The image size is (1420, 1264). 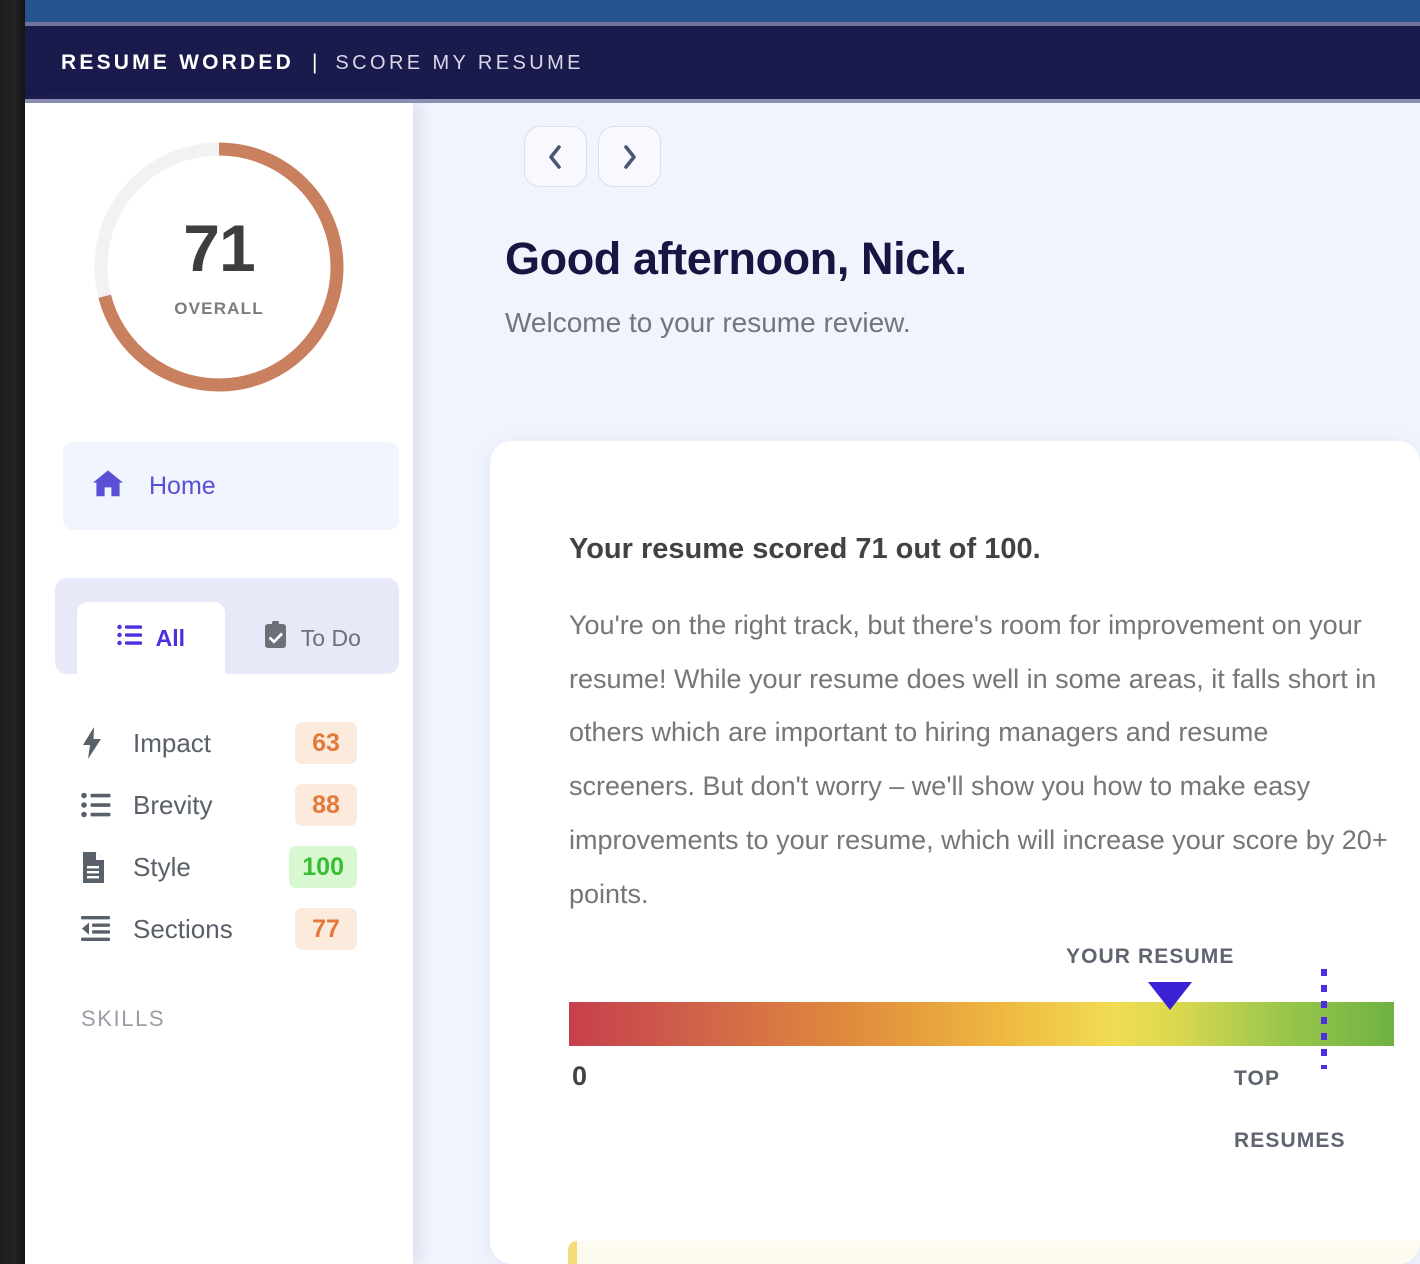 I want to click on score-row-sections: Sections 77, so click(x=240, y=929).